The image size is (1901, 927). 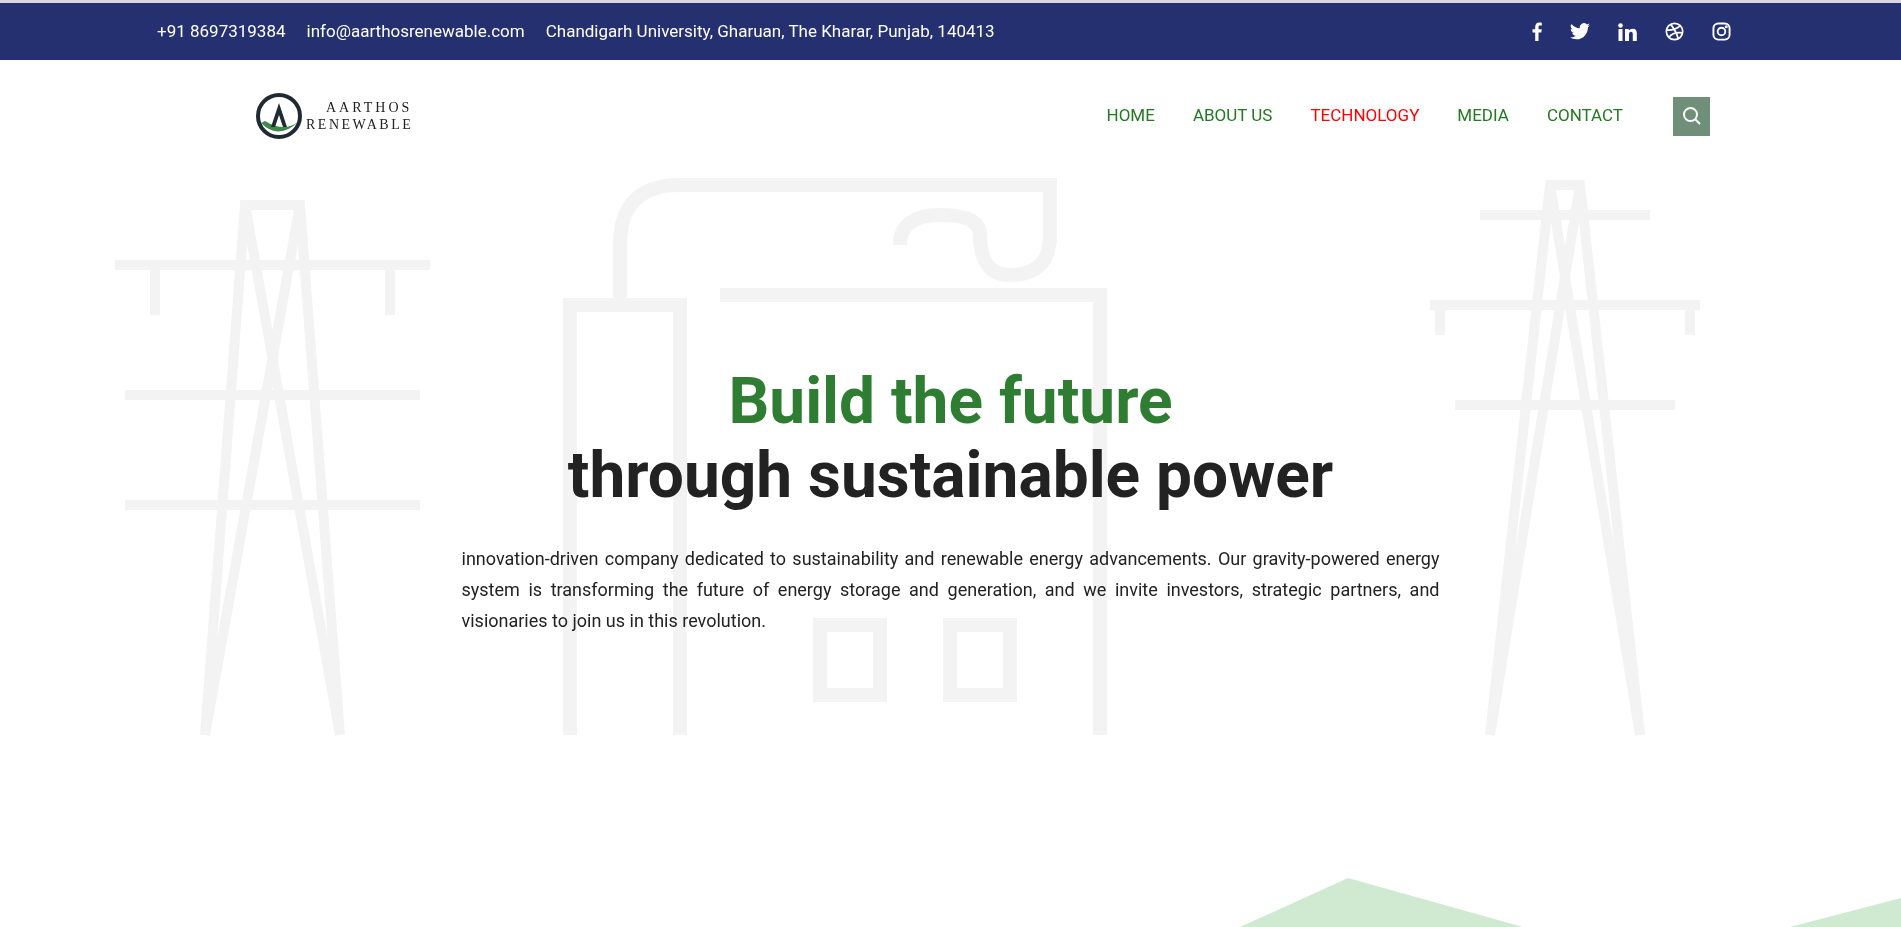 I want to click on phone-number: +91 8697319384, so click(x=221, y=31).